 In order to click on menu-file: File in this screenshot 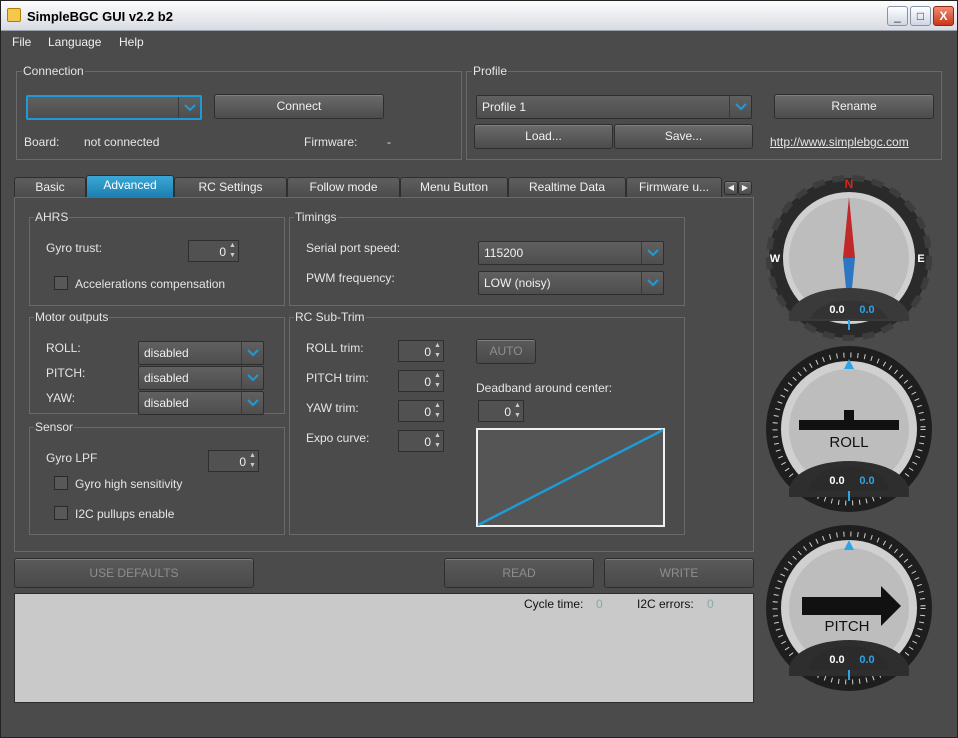, I will do `click(21, 42)`.